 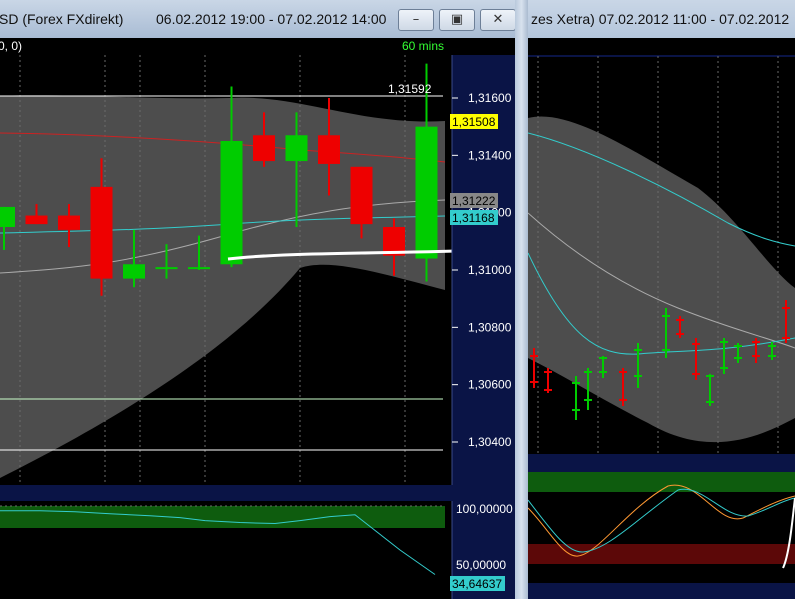 What do you see at coordinates (62, 19) in the screenshot?
I see `window-title-instrument: SD (Forex FXdirekt)` at bounding box center [62, 19].